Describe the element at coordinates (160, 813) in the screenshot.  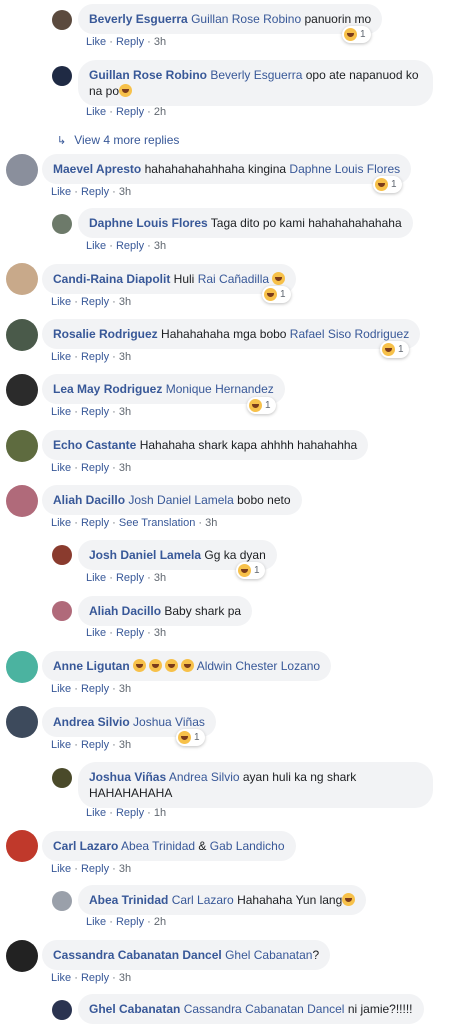
I see `timestamp: 1h` at that location.